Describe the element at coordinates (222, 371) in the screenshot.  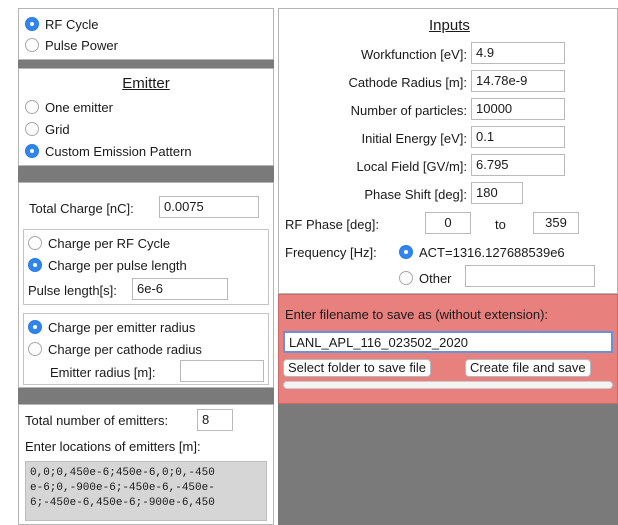
I see `emitter-radius-input` at that location.